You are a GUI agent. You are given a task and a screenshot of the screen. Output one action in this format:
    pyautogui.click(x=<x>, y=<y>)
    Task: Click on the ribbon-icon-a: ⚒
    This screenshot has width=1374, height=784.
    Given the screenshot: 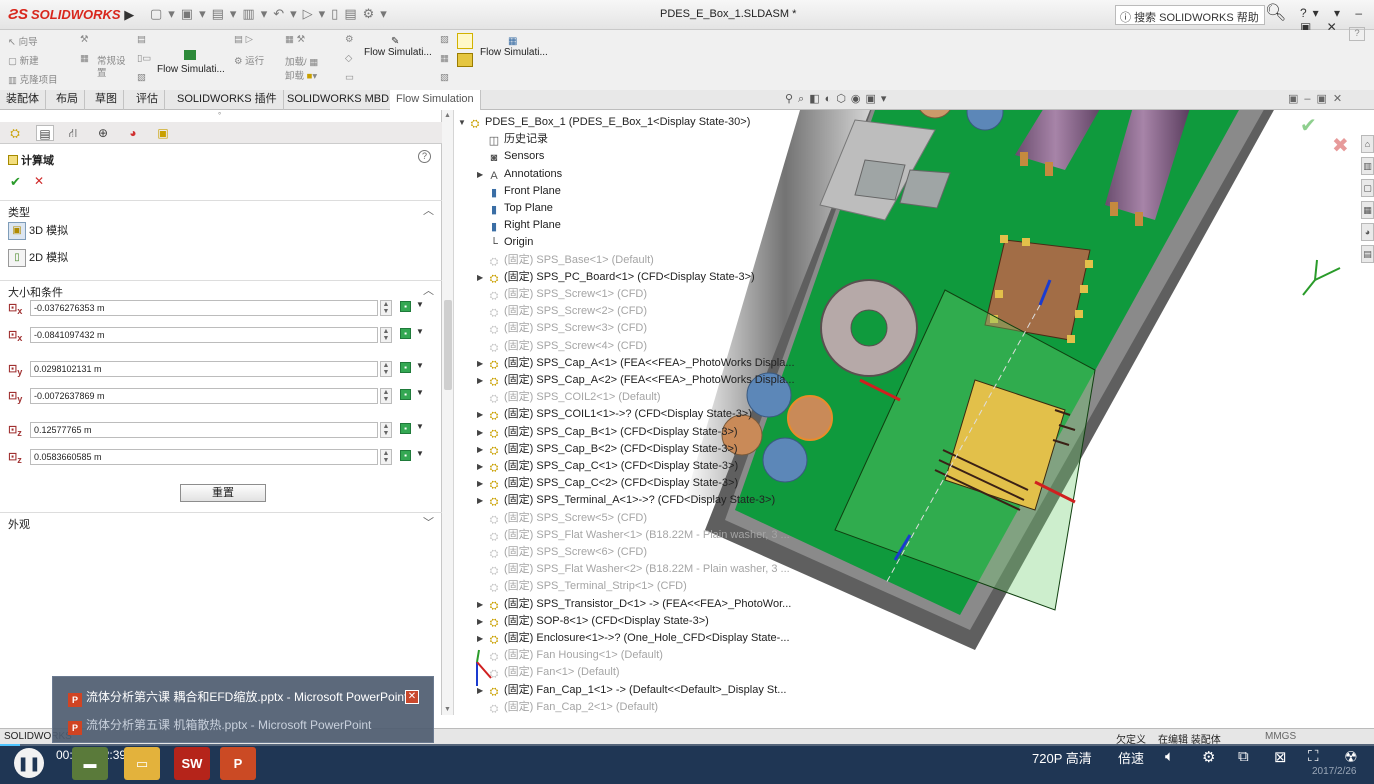 What is the action you would take?
    pyautogui.click(x=84, y=39)
    